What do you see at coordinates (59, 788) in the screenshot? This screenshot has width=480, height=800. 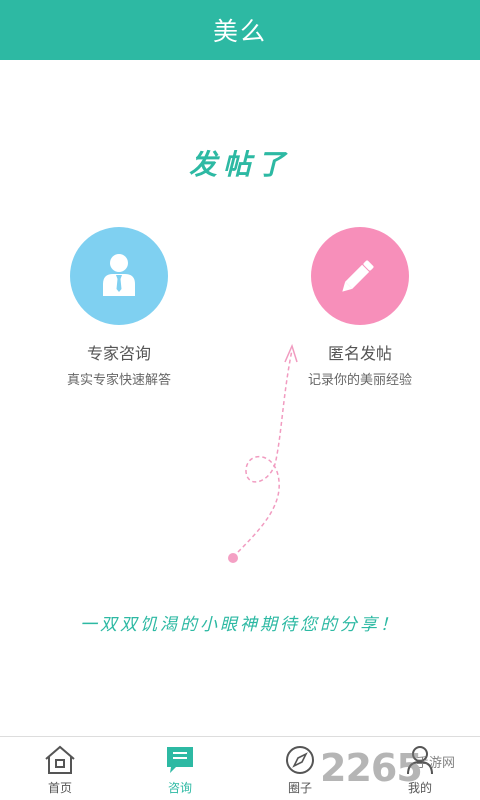 I see `tab-home-label: 首页` at bounding box center [59, 788].